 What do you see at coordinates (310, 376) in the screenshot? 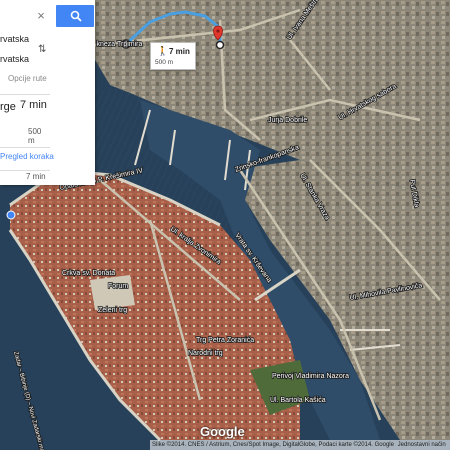
I see `label-park: Perivoj Vladimira Nazora` at bounding box center [310, 376].